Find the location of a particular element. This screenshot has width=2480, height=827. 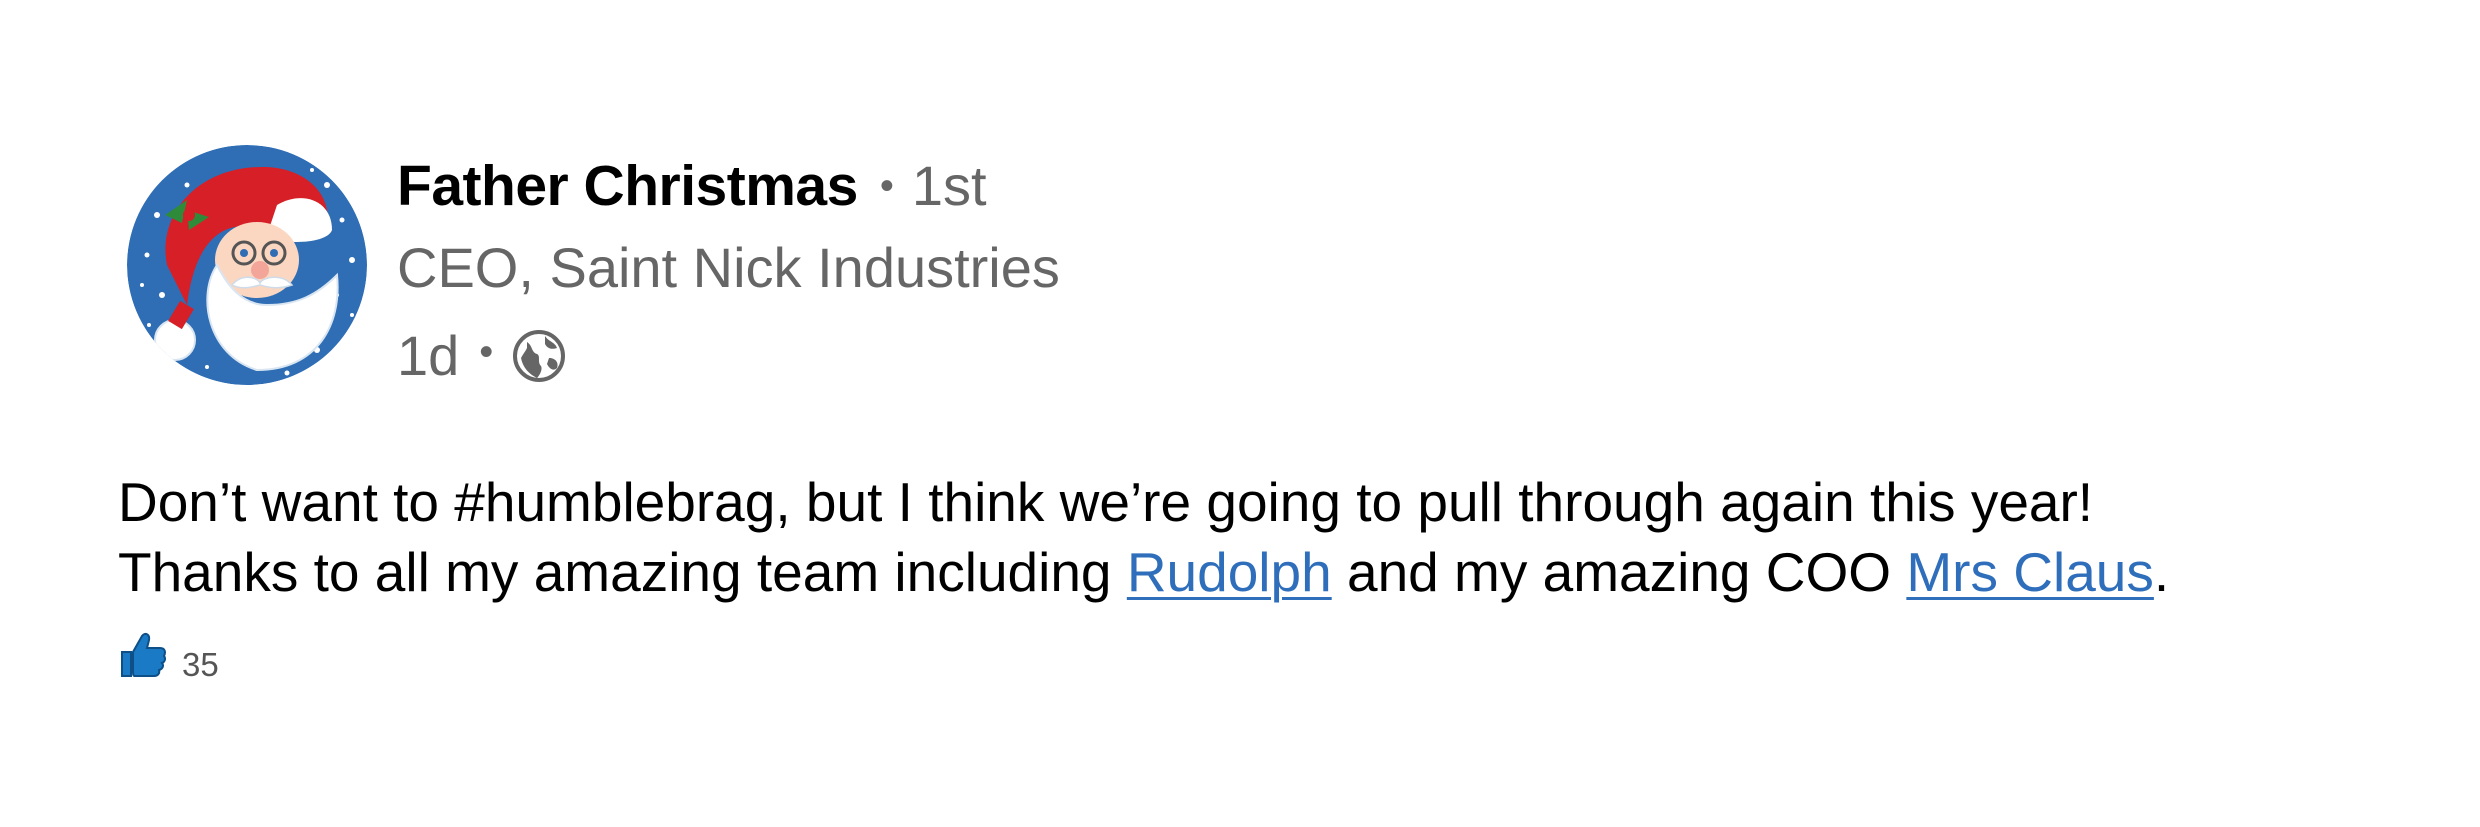

reactions-summary: 35 is located at coordinates (168, 656).